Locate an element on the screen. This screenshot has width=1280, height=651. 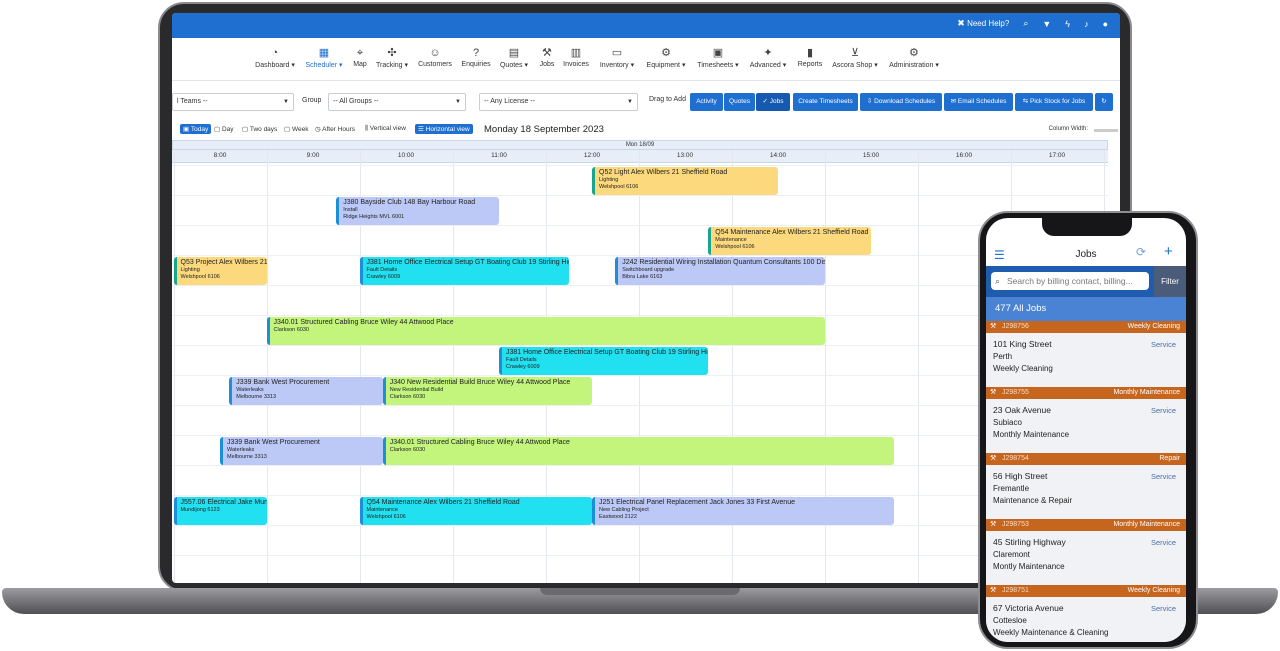
nav-label: Map is located at coordinates (360, 64).